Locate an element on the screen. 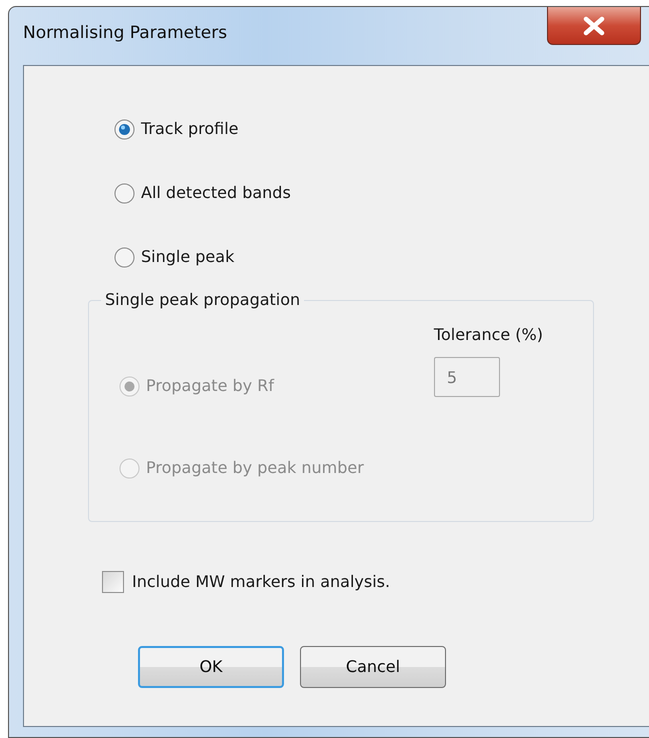 The width and height of the screenshot is (649, 738). radio-label: Propagate by peak number is located at coordinates (255, 468).